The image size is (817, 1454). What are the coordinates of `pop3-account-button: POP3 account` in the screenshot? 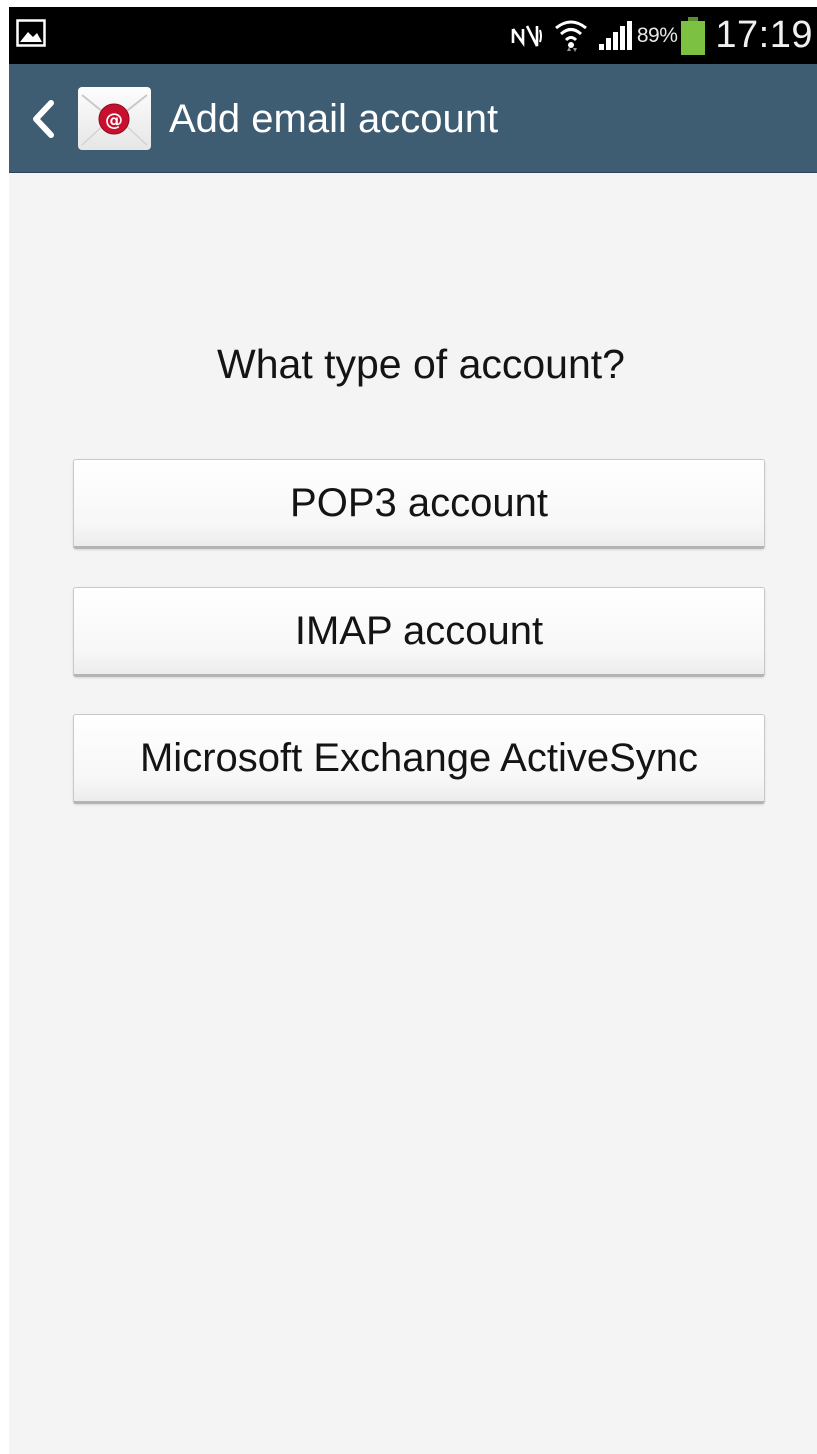 It's located at (419, 504).